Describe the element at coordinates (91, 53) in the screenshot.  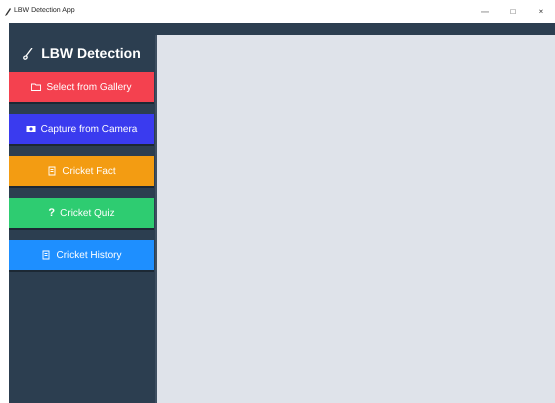
I see `app-title: LBW Detection` at that location.